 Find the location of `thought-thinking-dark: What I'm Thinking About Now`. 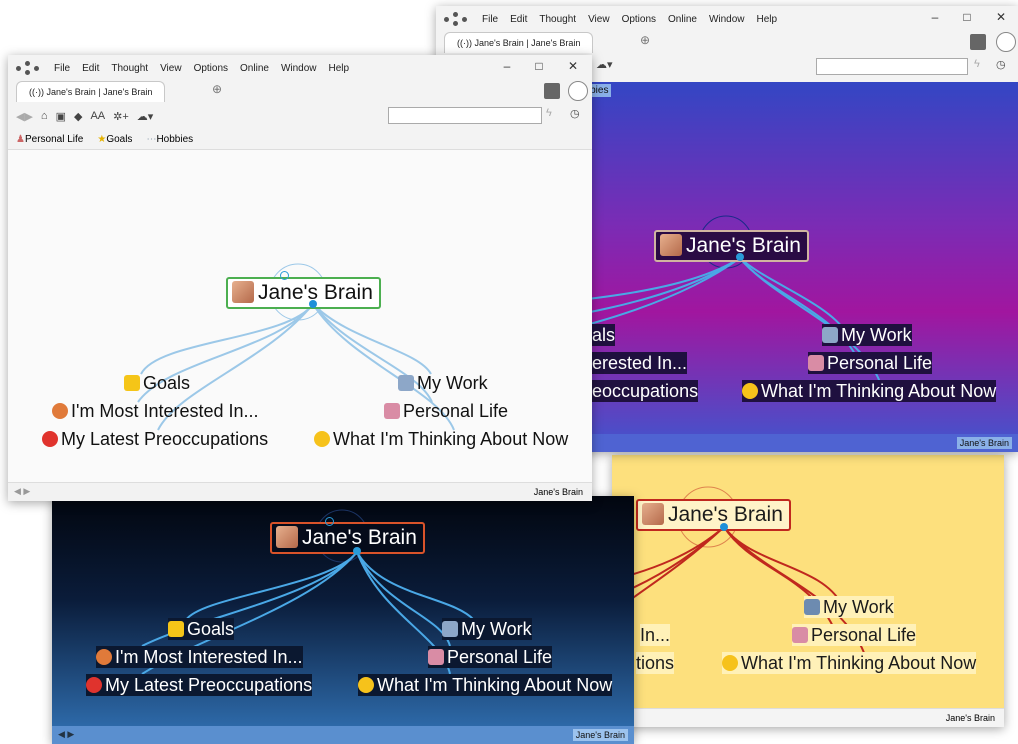

thought-thinking-dark: What I'm Thinking About Now is located at coordinates (485, 685).